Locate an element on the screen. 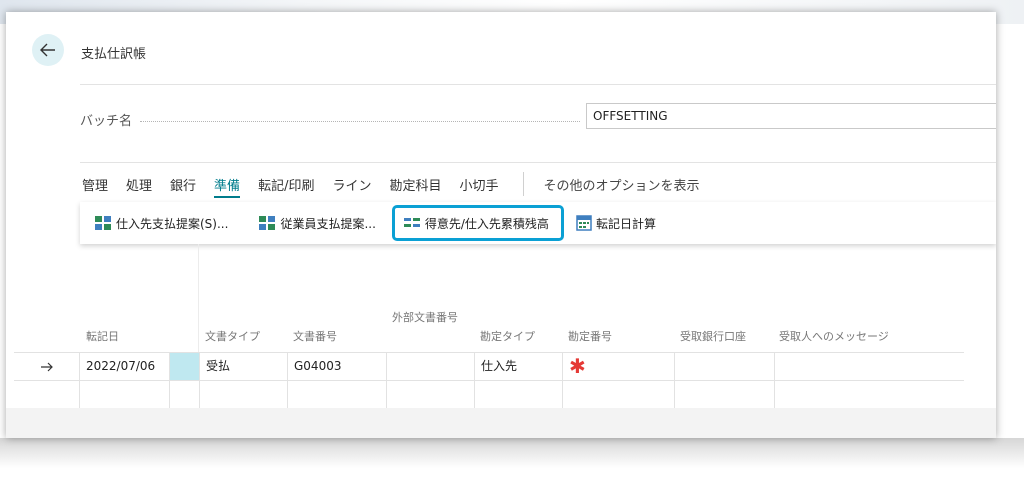  column-header-account-no: 勘定番号 is located at coordinates (590, 337).